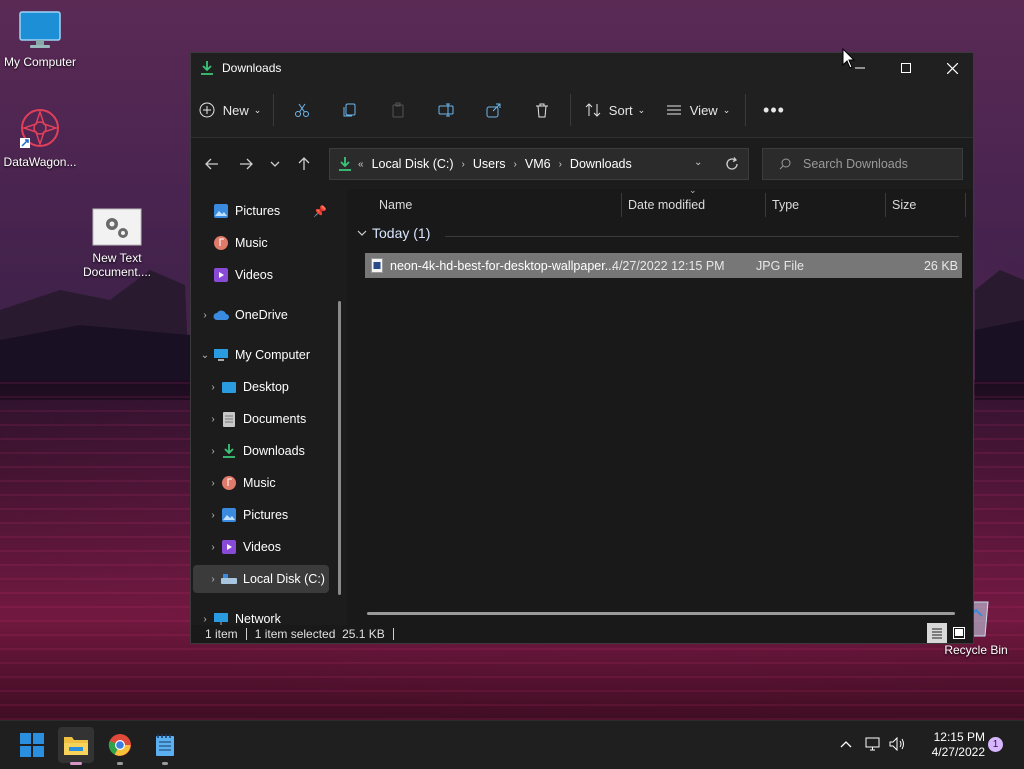 This screenshot has height=769, width=1024. Describe the element at coordinates (593, 110) in the screenshot. I see `sort-arrows-icon` at that location.